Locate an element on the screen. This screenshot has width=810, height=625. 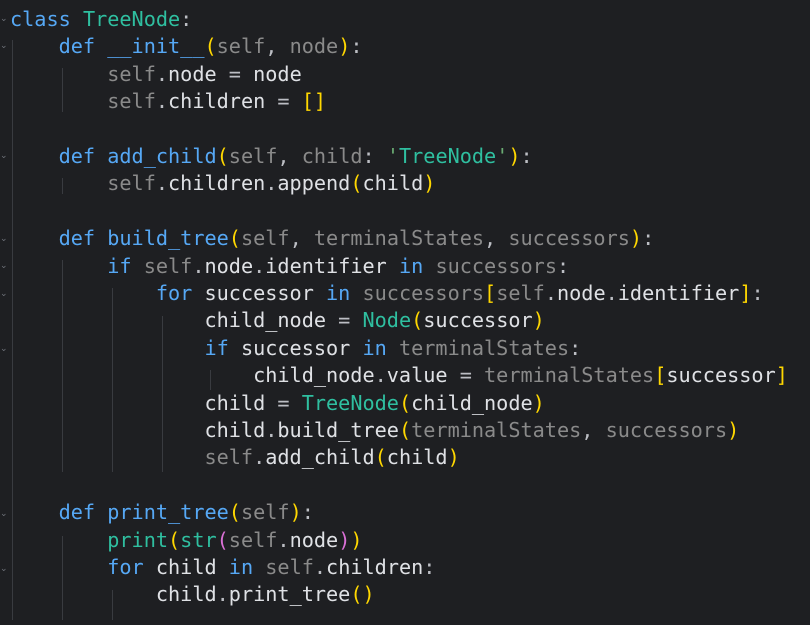
code-text: for child in self.children: is located at coordinates (271, 567).